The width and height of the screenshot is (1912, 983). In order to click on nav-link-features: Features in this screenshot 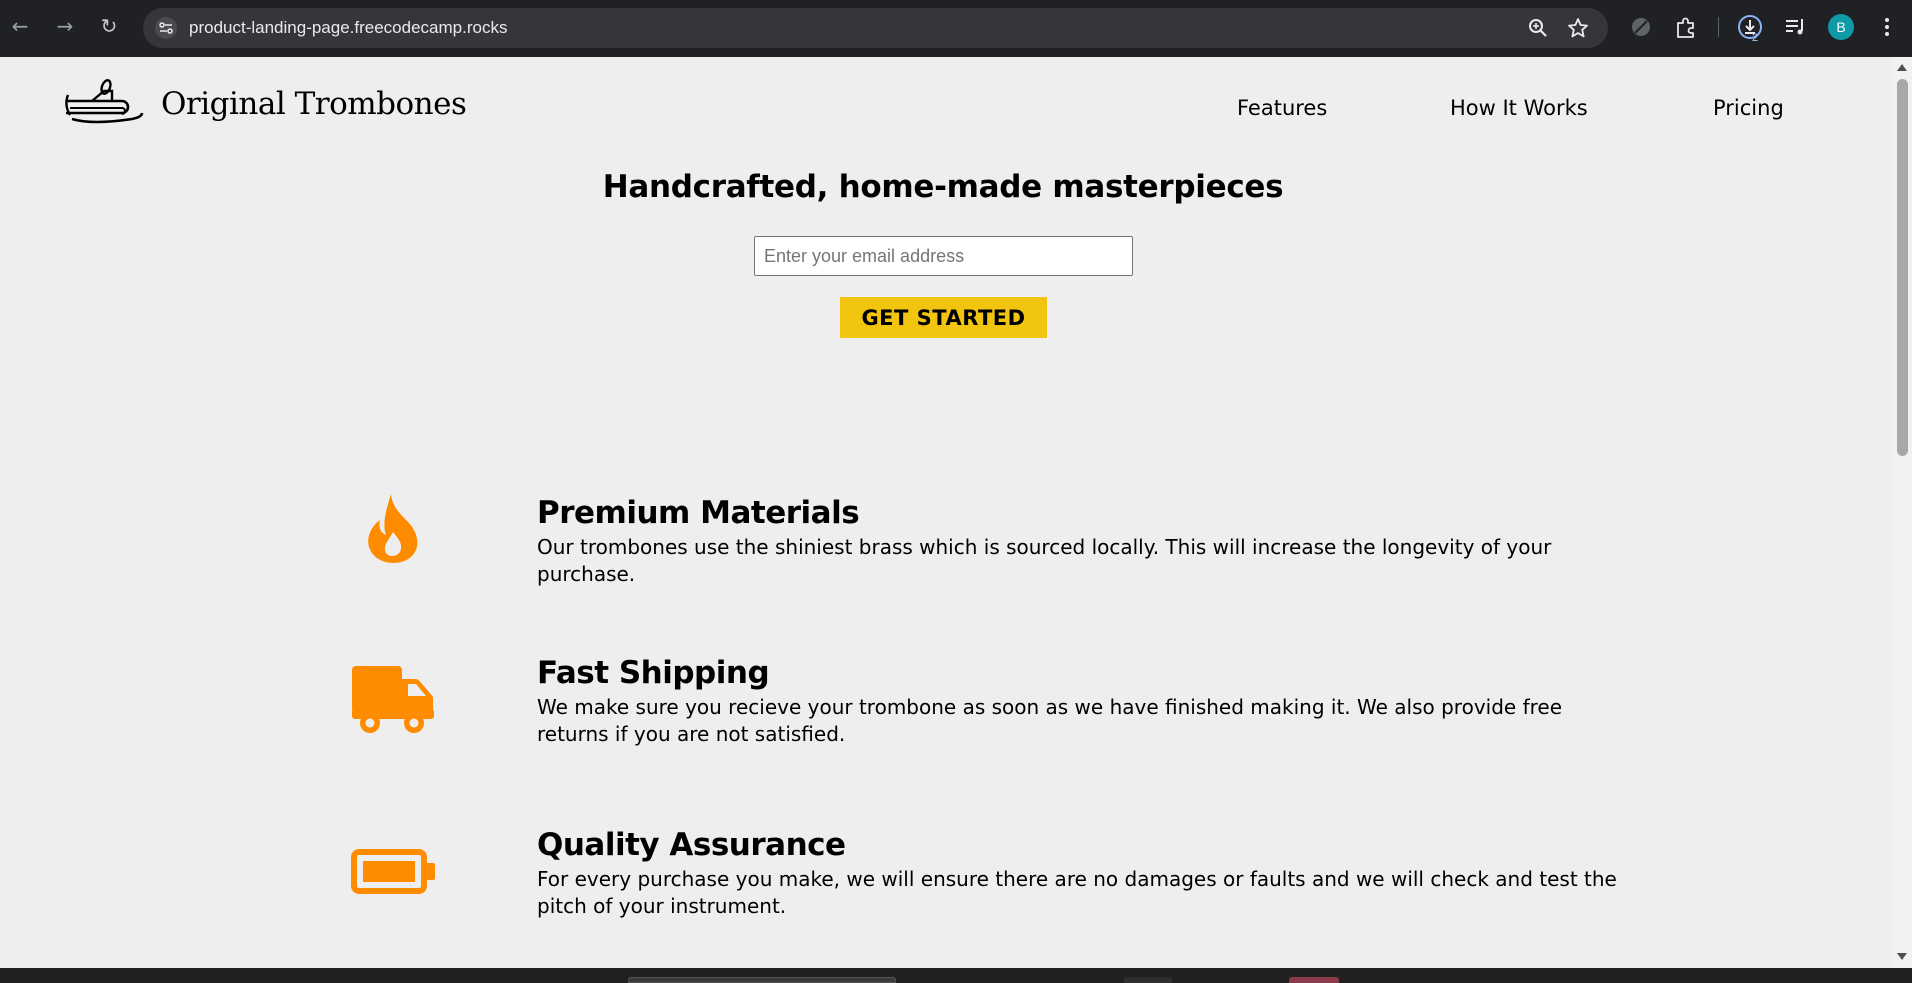, I will do `click(1282, 108)`.